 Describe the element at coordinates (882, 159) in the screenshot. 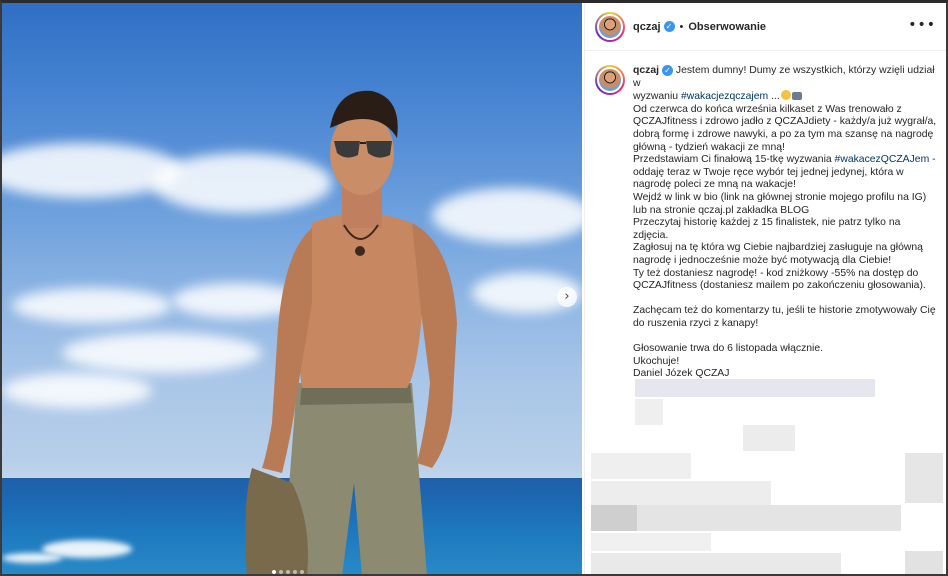

I see `hashtag-link: #wakacezQCZAJem` at that location.